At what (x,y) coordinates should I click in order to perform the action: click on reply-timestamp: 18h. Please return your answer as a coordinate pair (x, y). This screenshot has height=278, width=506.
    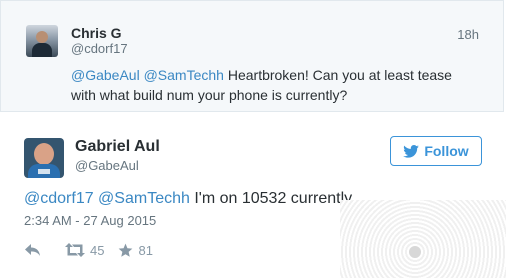
    Looking at the image, I should click on (468, 34).